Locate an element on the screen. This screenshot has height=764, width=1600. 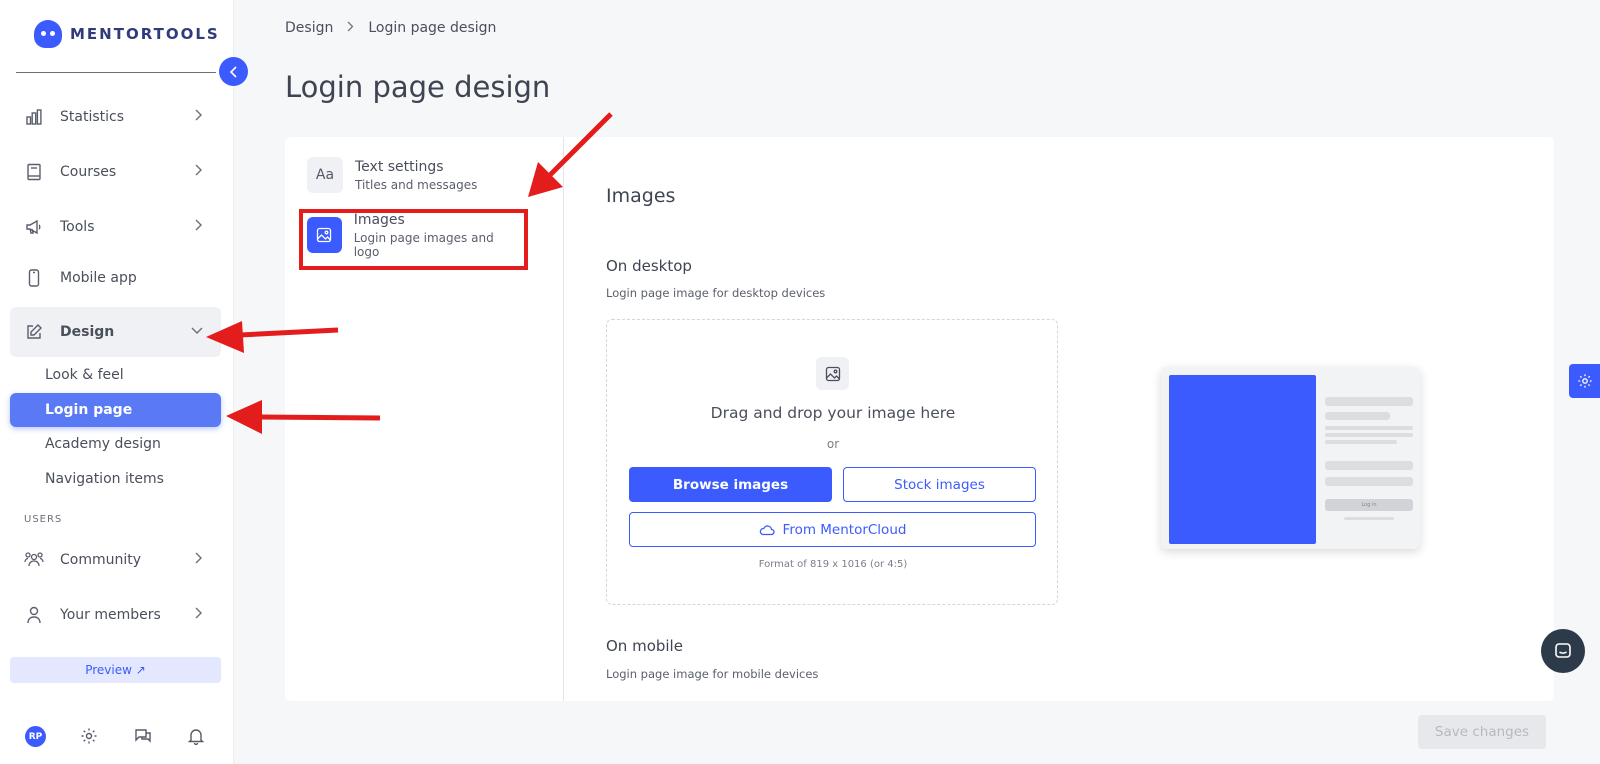
people-icon is located at coordinates (34, 560).